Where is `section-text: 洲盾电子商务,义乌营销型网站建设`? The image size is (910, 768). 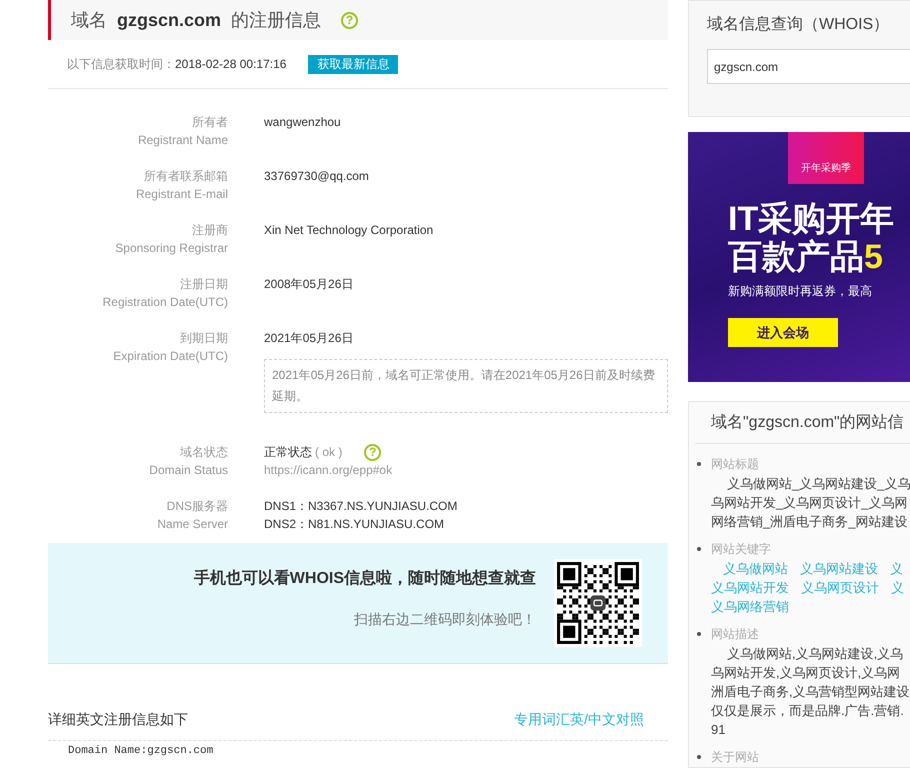
section-text: 洲盾电子商务,义乌营销型网站建设 is located at coordinates (810, 692).